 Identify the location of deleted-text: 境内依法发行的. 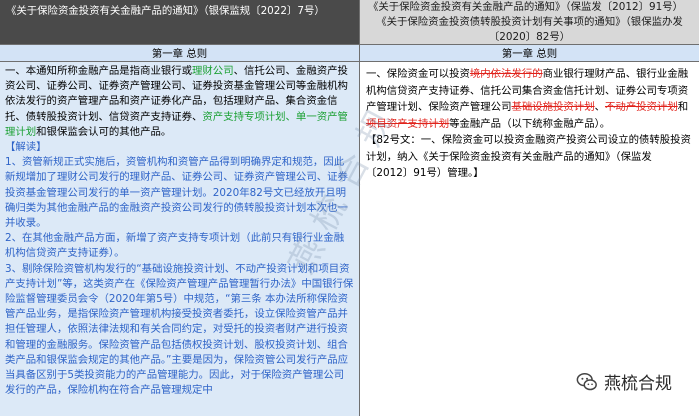
(506, 74).